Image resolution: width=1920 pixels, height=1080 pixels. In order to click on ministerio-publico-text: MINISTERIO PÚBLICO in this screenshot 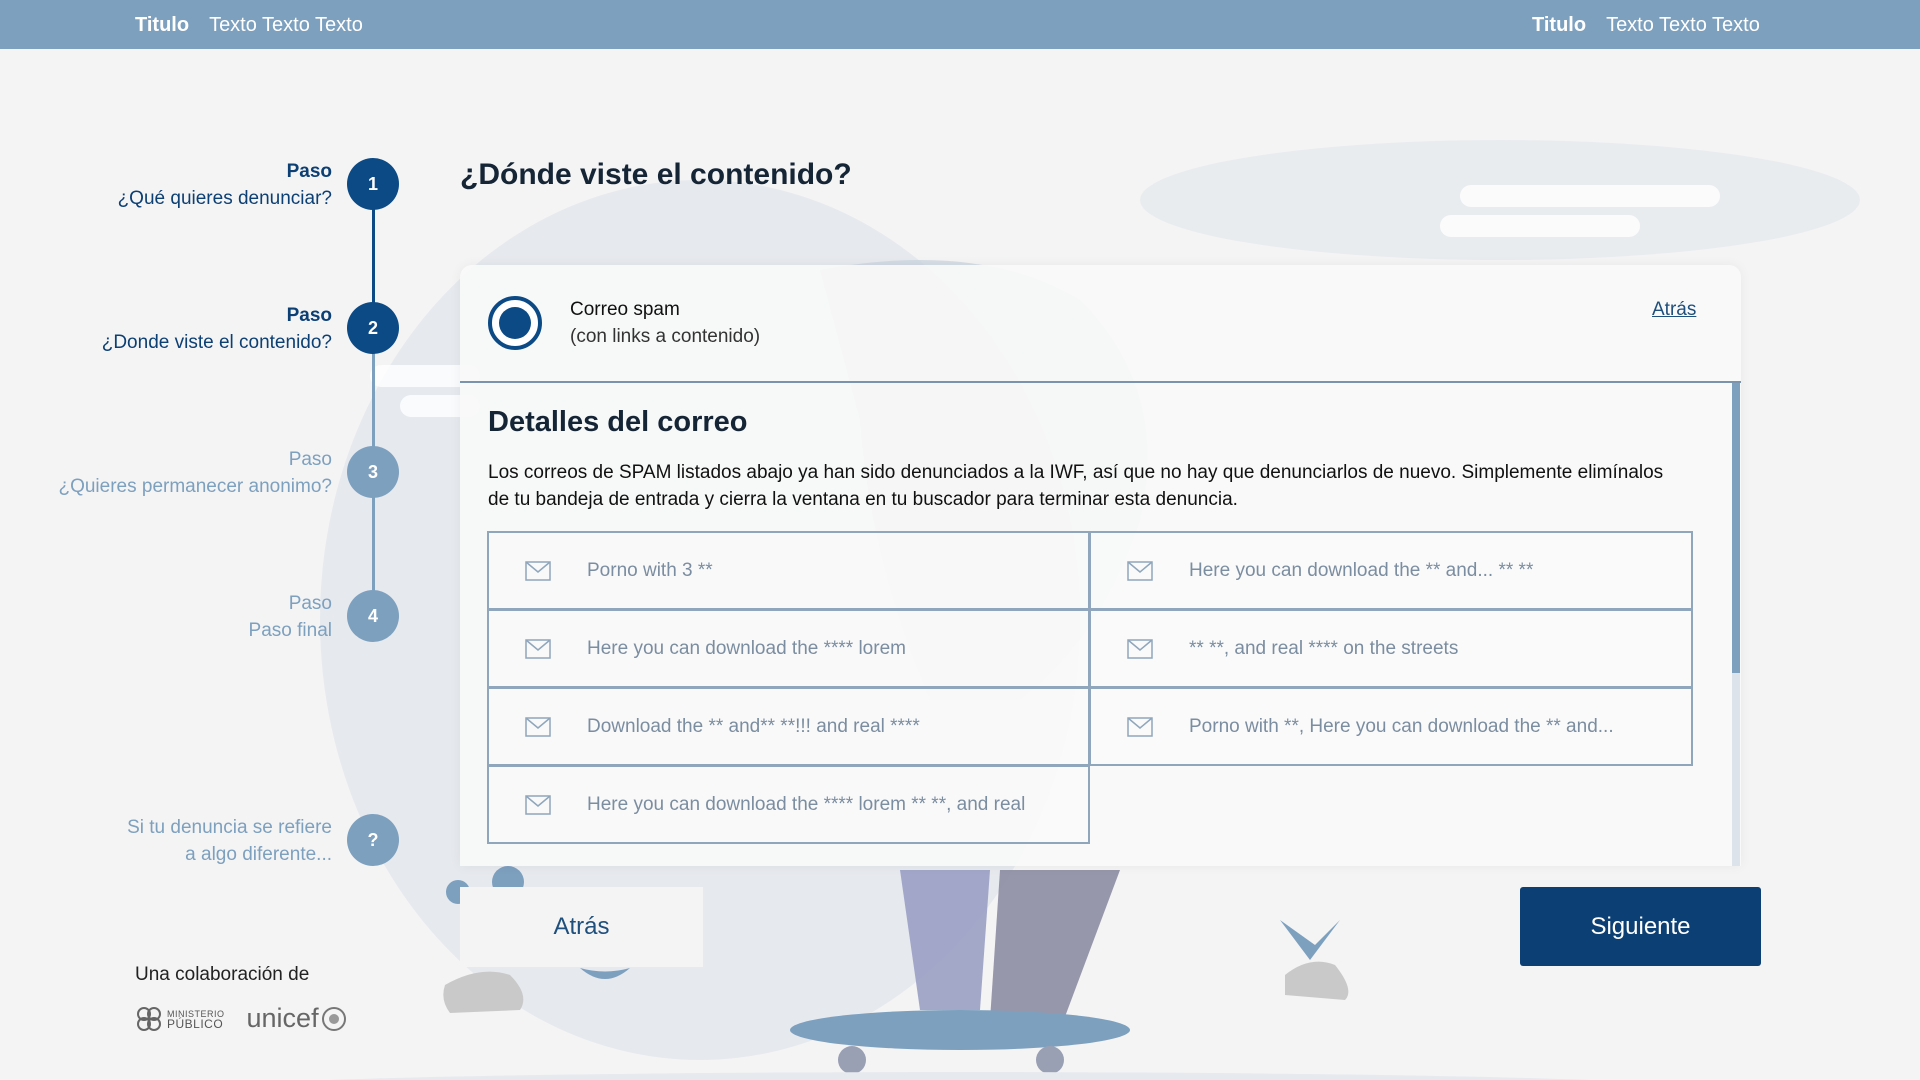, I will do `click(196, 1020)`.